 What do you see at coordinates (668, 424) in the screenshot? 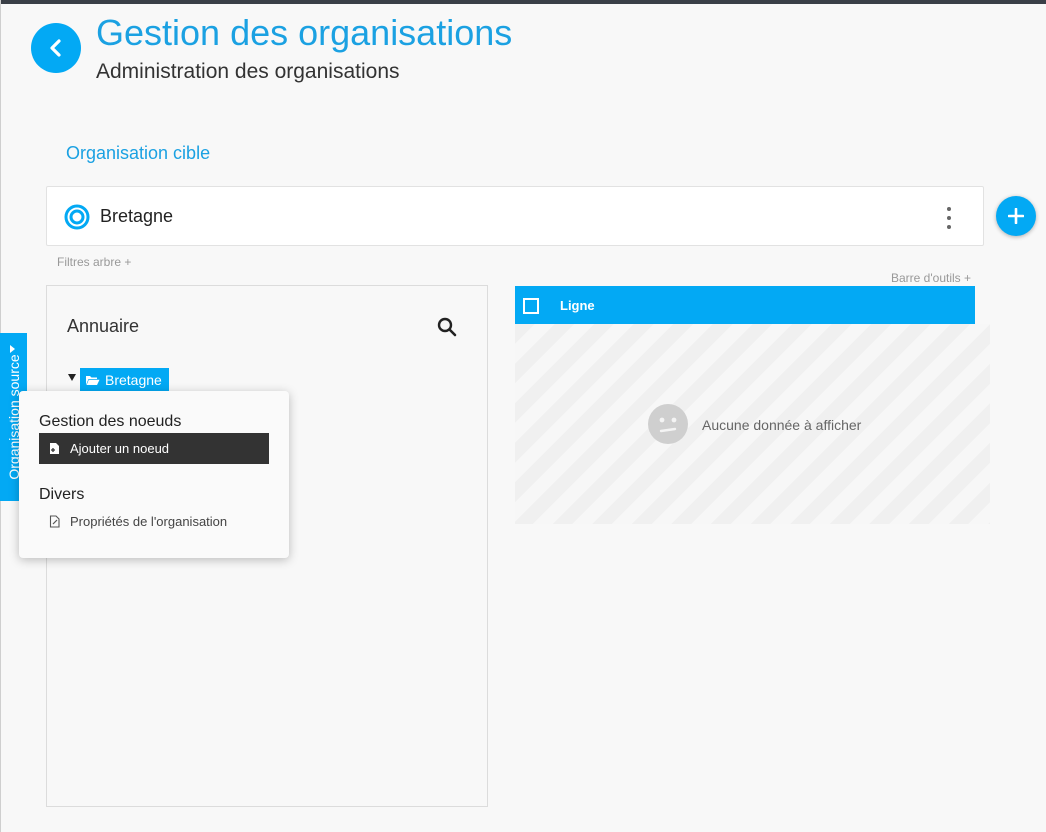
I see `neutral-face-icon` at bounding box center [668, 424].